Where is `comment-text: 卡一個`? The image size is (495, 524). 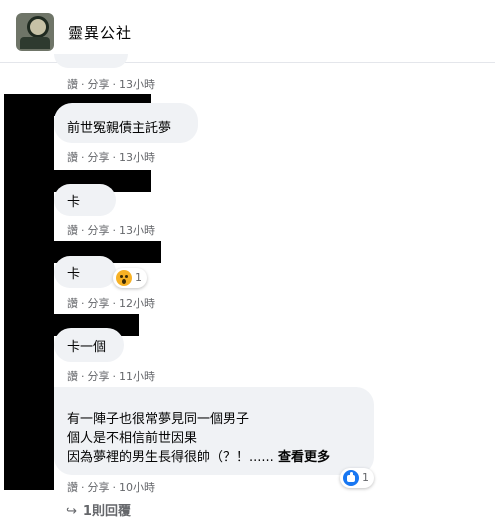 comment-text: 卡一個 is located at coordinates (87, 347).